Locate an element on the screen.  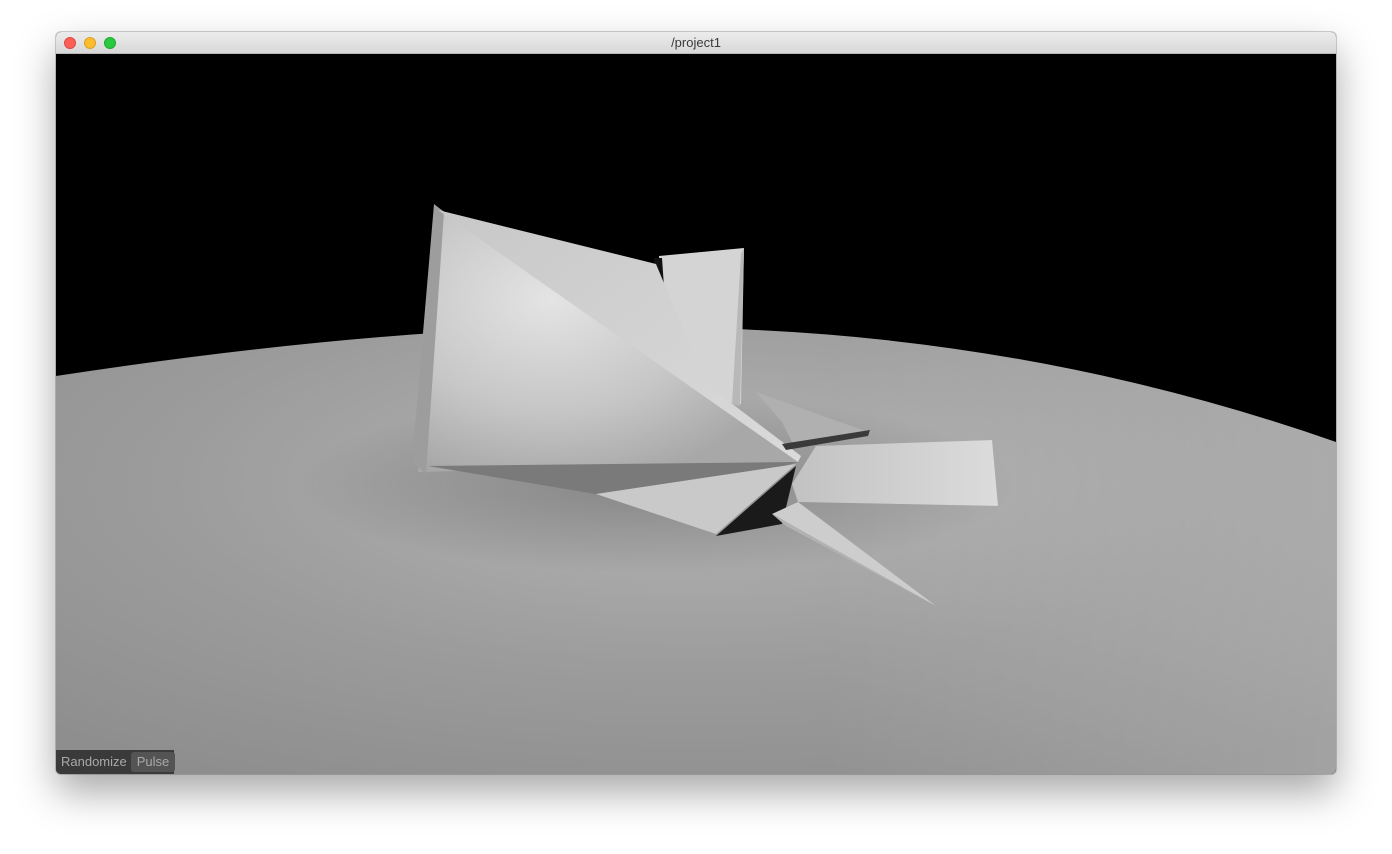
pulse-button: Pulse is located at coordinates (153, 762).